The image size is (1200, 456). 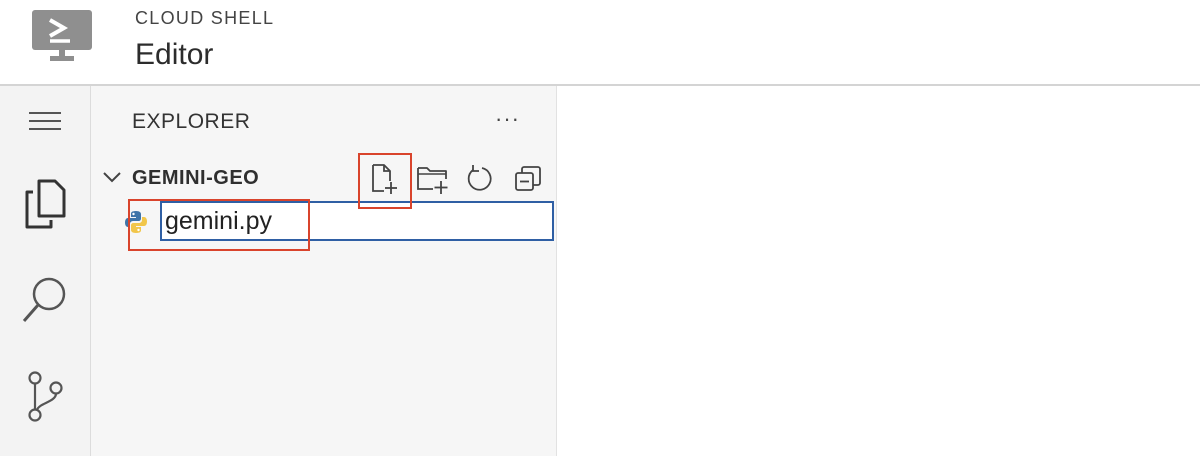 I want to click on new-file-row, so click(x=323, y=221).